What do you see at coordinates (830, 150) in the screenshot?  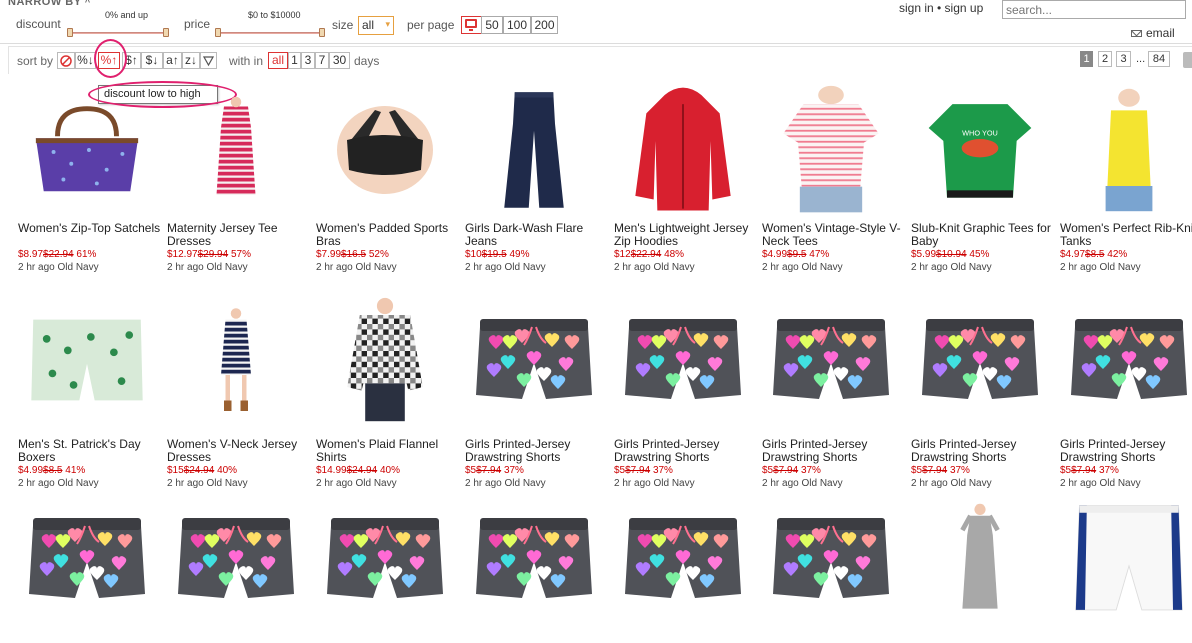 I see `striped-vneck-image` at bounding box center [830, 150].